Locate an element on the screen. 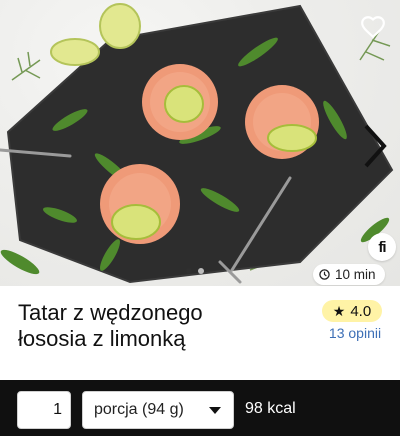  recipe-title: Tatar z wędzonego łososia z limonką is located at coordinates (158, 326).